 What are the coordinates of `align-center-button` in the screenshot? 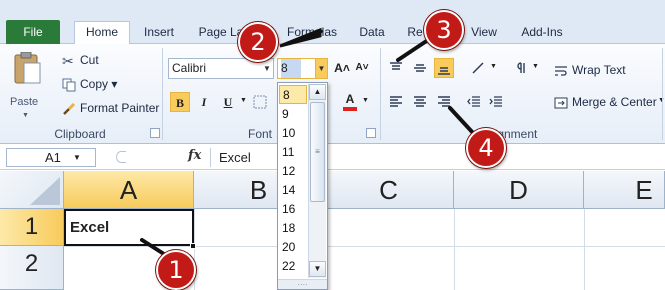 It's located at (420, 102).